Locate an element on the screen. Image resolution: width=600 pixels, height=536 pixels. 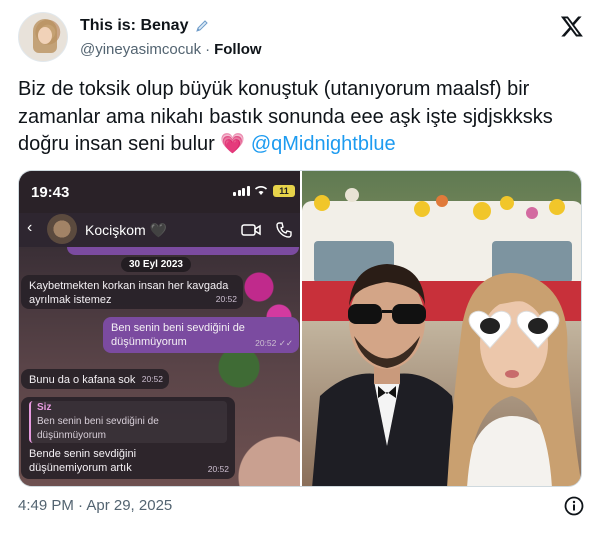
author-name-row: This is: Benay is located at coordinates (145, 26).